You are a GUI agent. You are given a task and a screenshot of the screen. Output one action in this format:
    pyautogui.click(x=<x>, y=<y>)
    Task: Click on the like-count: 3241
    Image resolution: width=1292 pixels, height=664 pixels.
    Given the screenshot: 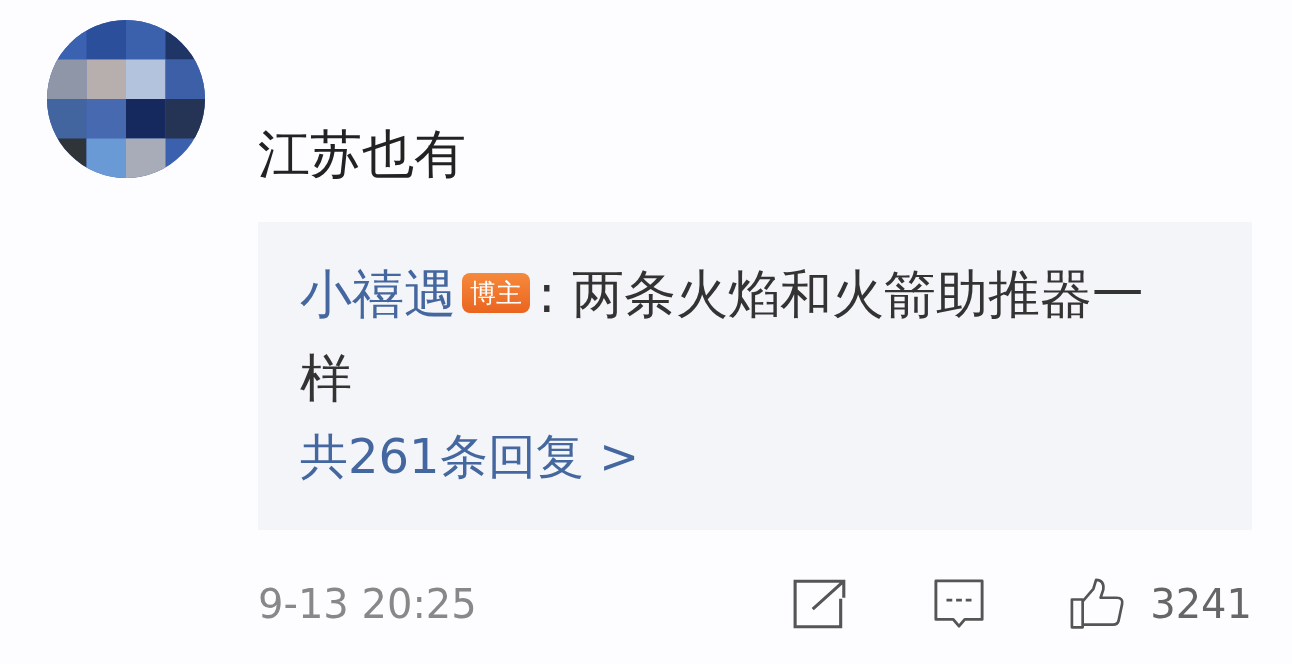 What is the action you would take?
    pyautogui.click(x=1201, y=604)
    